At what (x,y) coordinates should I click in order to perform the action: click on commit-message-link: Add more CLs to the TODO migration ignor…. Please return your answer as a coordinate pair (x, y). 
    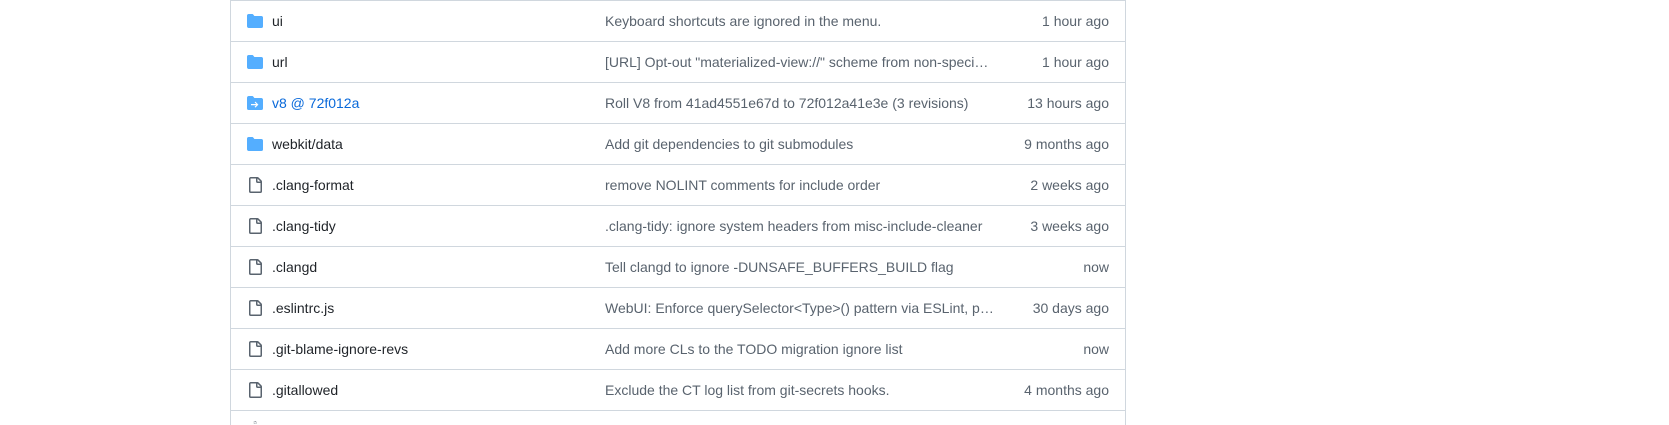
    Looking at the image, I should click on (801, 349).